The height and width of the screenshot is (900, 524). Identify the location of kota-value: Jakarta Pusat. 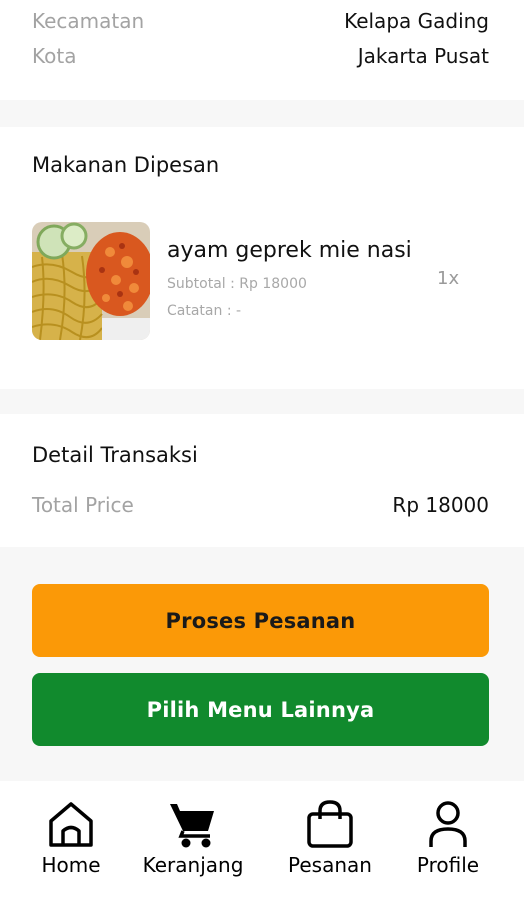
(423, 56).